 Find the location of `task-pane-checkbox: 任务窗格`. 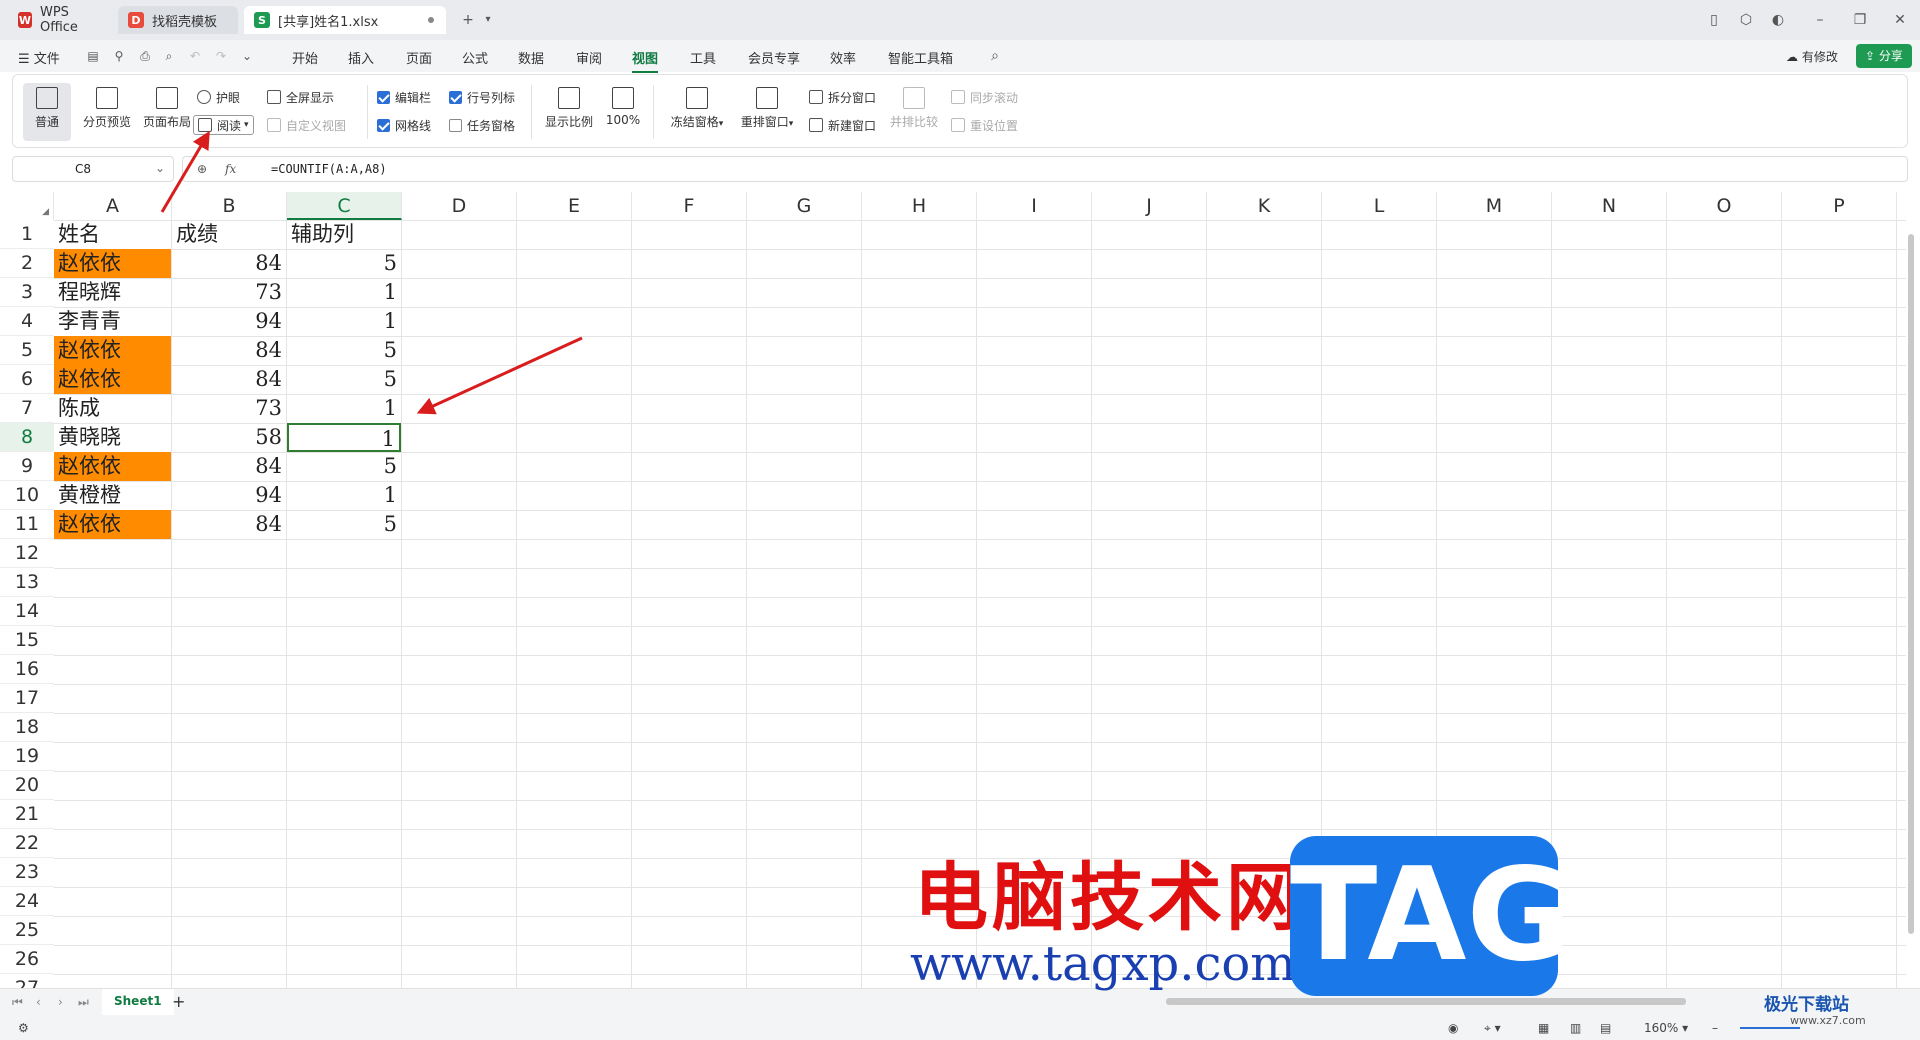

task-pane-checkbox: 任务窗格 is located at coordinates (482, 125).